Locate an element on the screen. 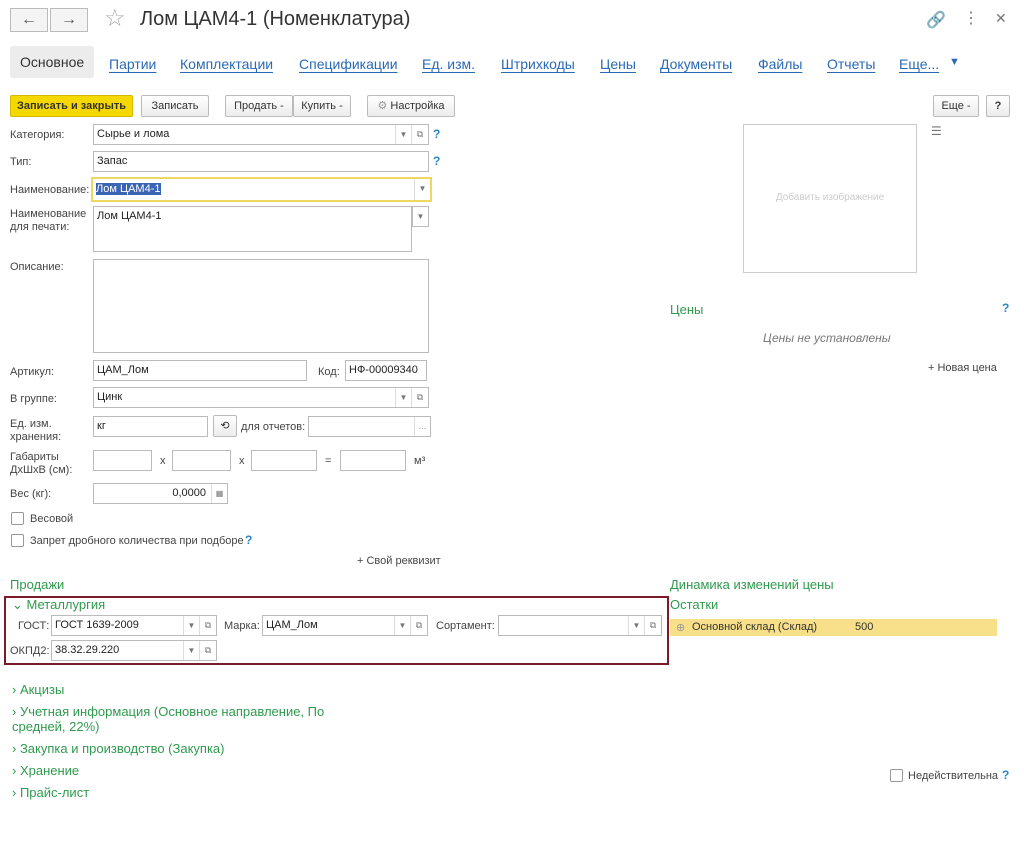 The height and width of the screenshot is (844, 1024). group-field: Цинк ▼ ⧉ is located at coordinates (261, 397).